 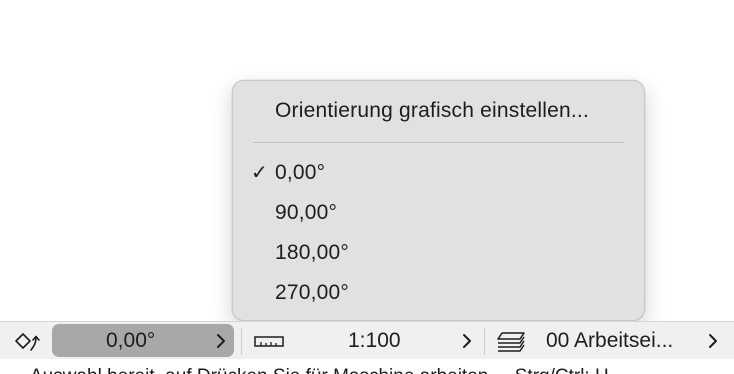 I want to click on orientation-value-field: 0,00°, so click(x=143, y=340).